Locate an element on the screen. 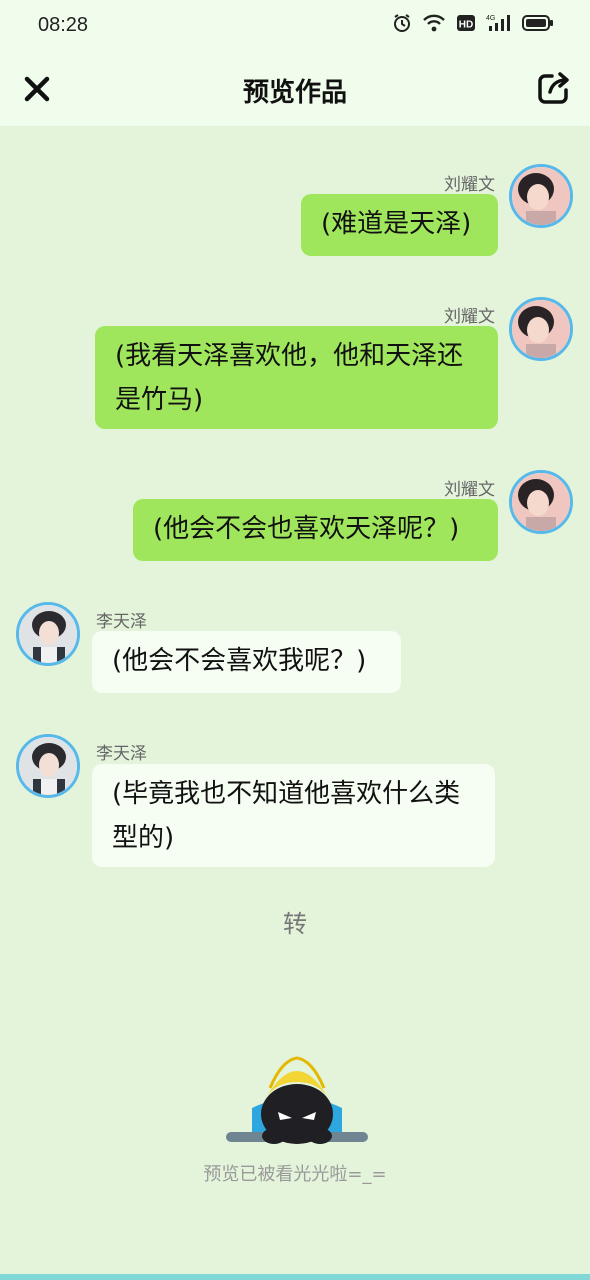 This screenshot has width=590, height=1280. status-bar: 08:28 HD 4G is located at coordinates (295, 27).